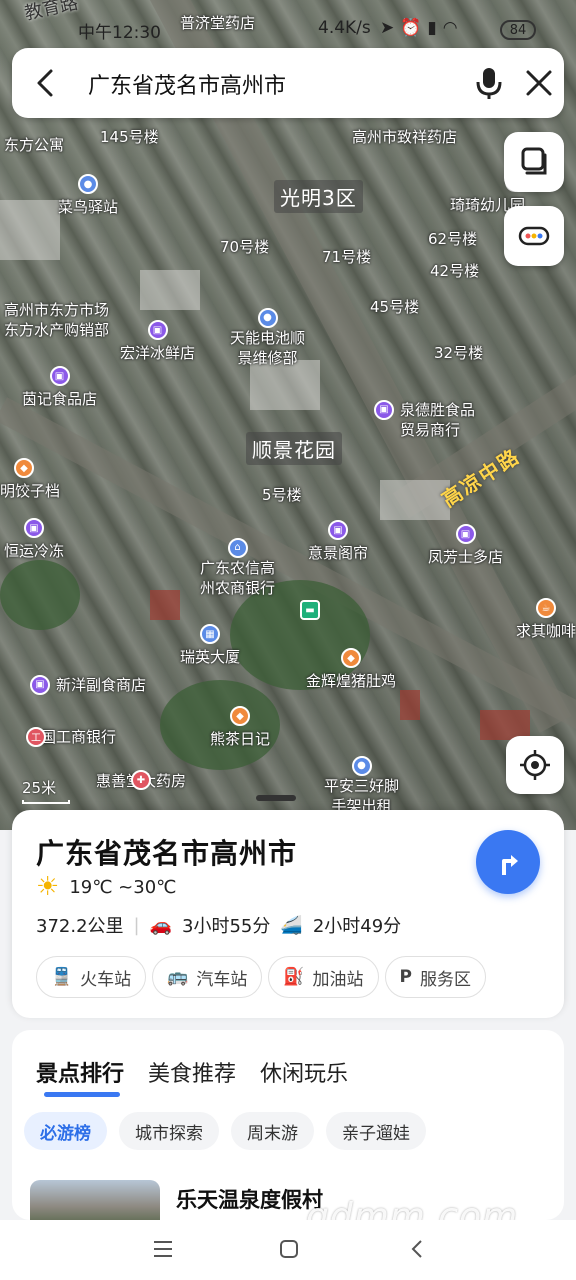 The width and height of the screenshot is (576, 1280). I want to click on list-item: 乐天温泉度假村, so click(176, 1202).